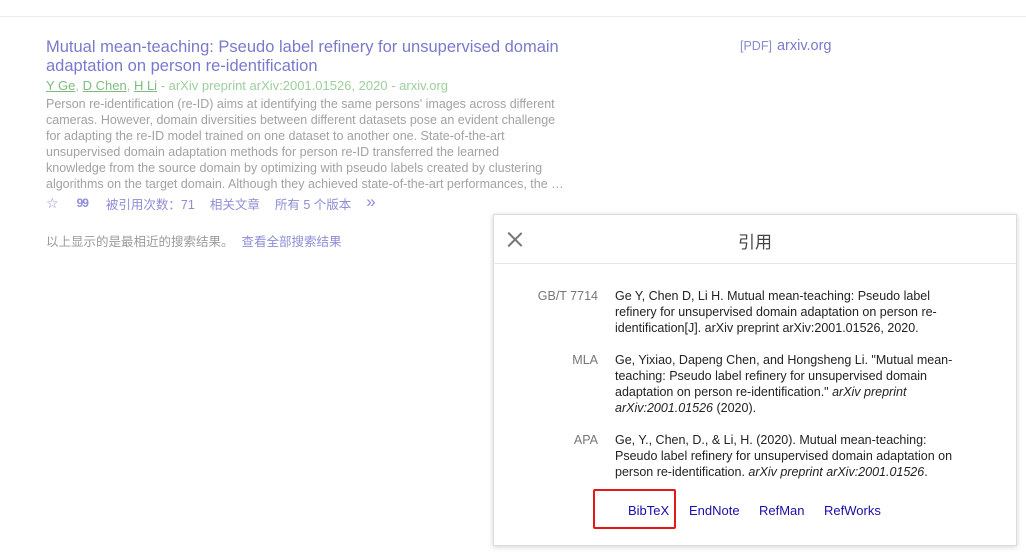 The image size is (1026, 553). What do you see at coordinates (513, 16) in the screenshot?
I see `header-divider` at bounding box center [513, 16].